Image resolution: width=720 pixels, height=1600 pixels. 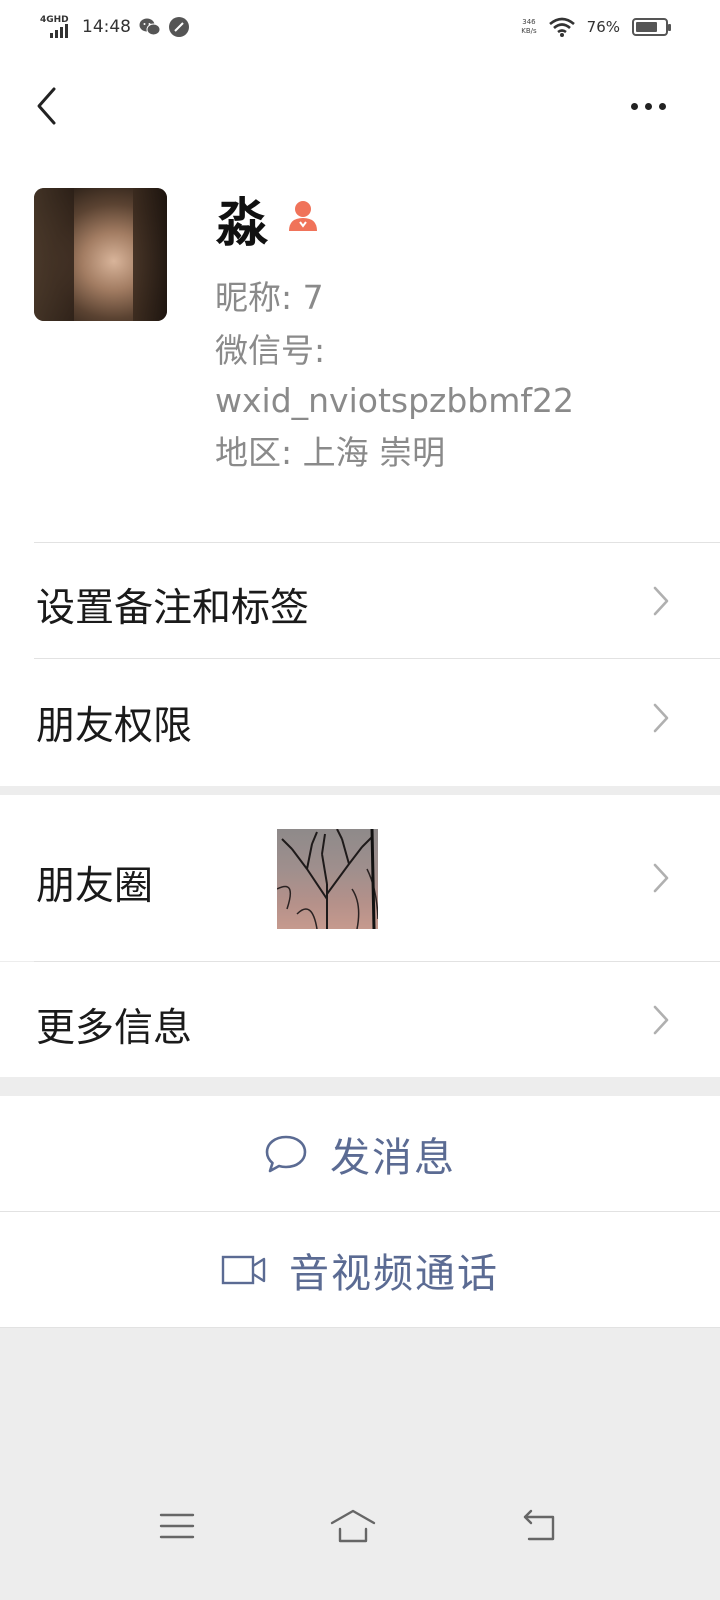 I want to click on more-dots-icon, so click(x=634, y=106).